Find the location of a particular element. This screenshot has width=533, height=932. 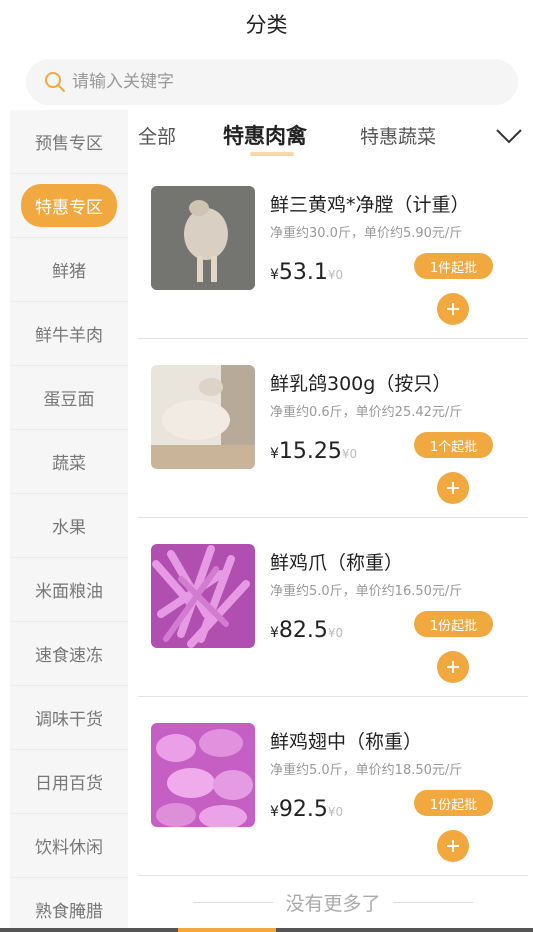

sidebar-item-special-offer: 特惠专区 is located at coordinates (69, 206).